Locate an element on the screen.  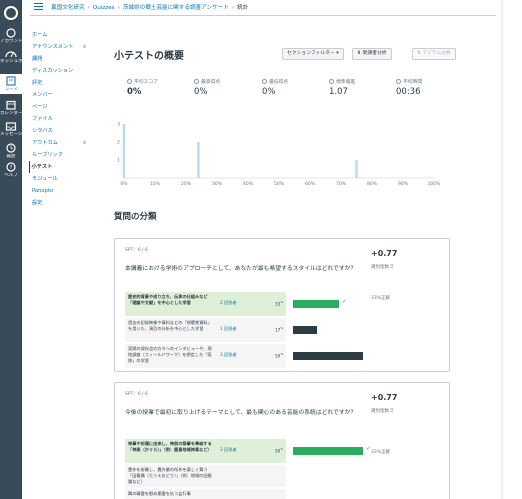
global-nav-calendar: カレンダー is located at coordinates (11, 108).